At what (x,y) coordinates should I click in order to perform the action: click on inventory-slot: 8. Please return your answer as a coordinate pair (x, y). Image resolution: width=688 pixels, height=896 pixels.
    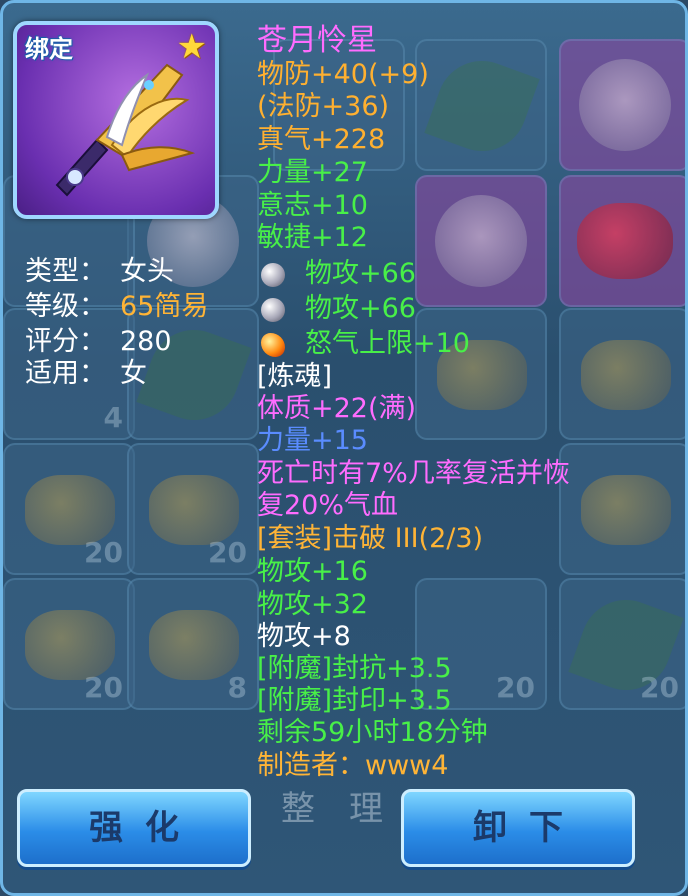
    Looking at the image, I should click on (193, 644).